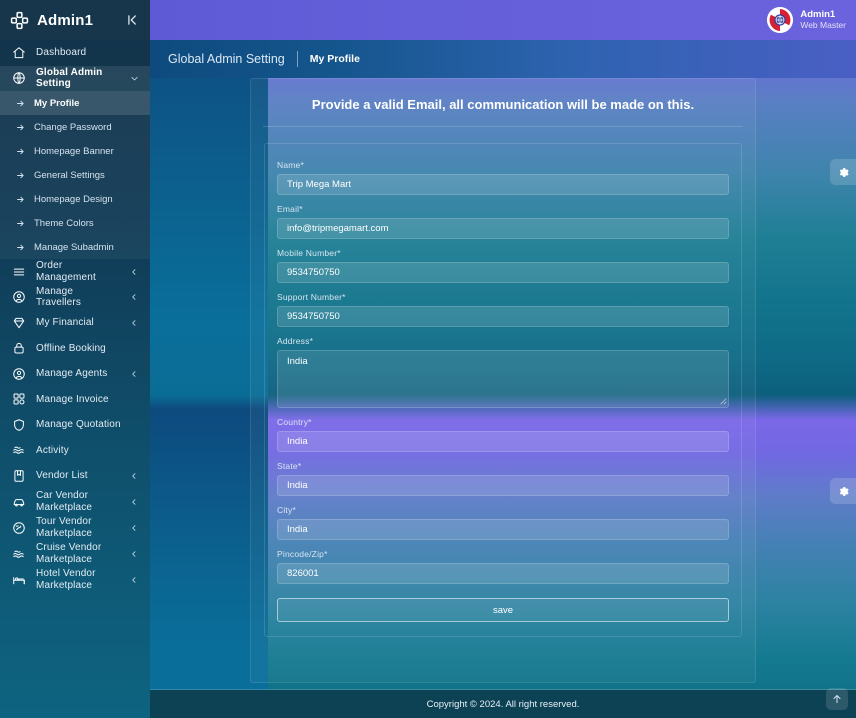  Describe the element at coordinates (503, 184) in the screenshot. I see `name-field` at that location.